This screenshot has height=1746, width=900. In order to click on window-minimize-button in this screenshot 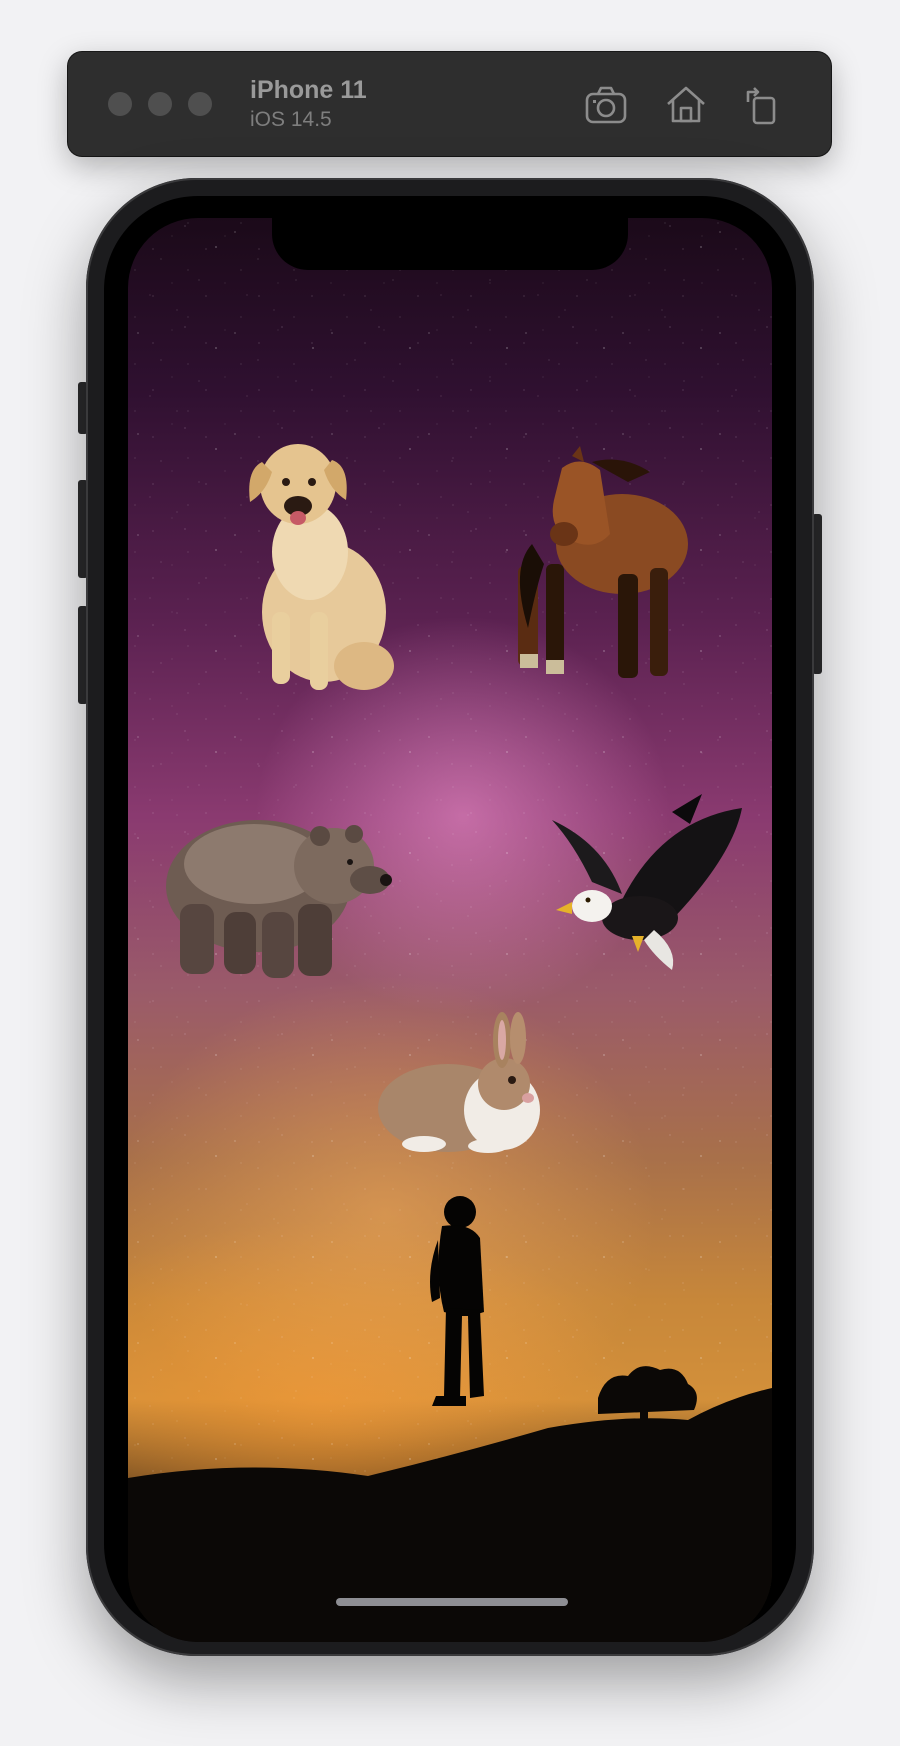, I will do `click(160, 104)`.